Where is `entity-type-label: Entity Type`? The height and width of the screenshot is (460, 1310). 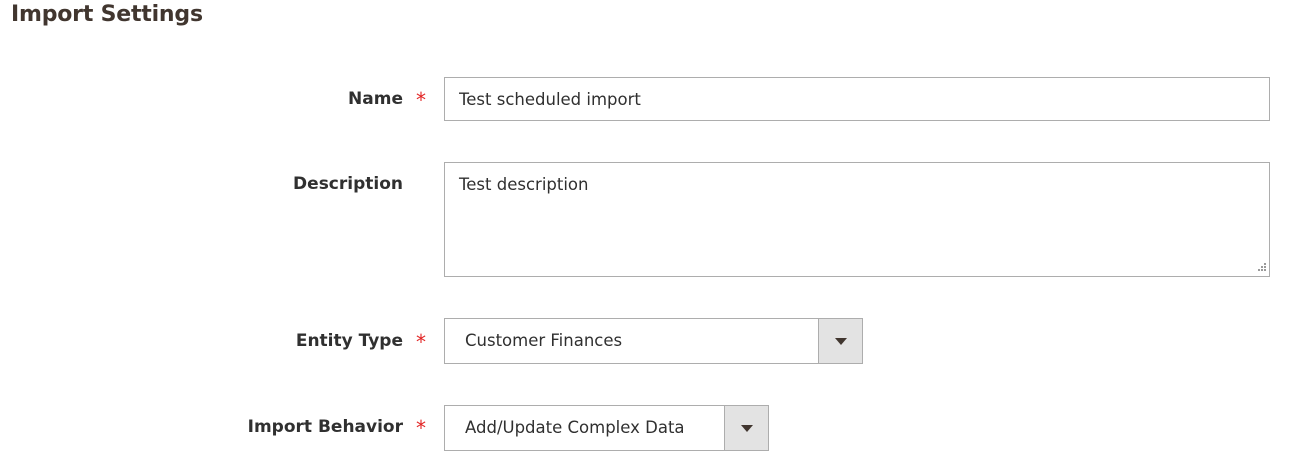
entity-type-label: Entity Type is located at coordinates (349, 341).